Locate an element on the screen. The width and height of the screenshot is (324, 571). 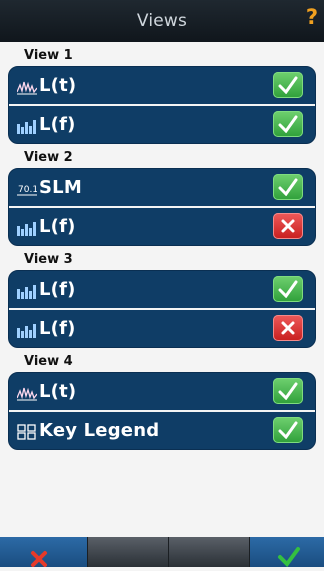
svg-text: 70.1 is located at coordinates (27, 190).